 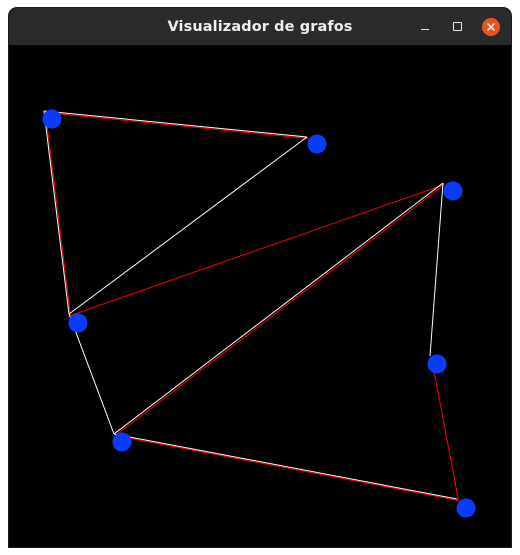 What do you see at coordinates (52, 119) in the screenshot?
I see `graph-node-n1` at bounding box center [52, 119].